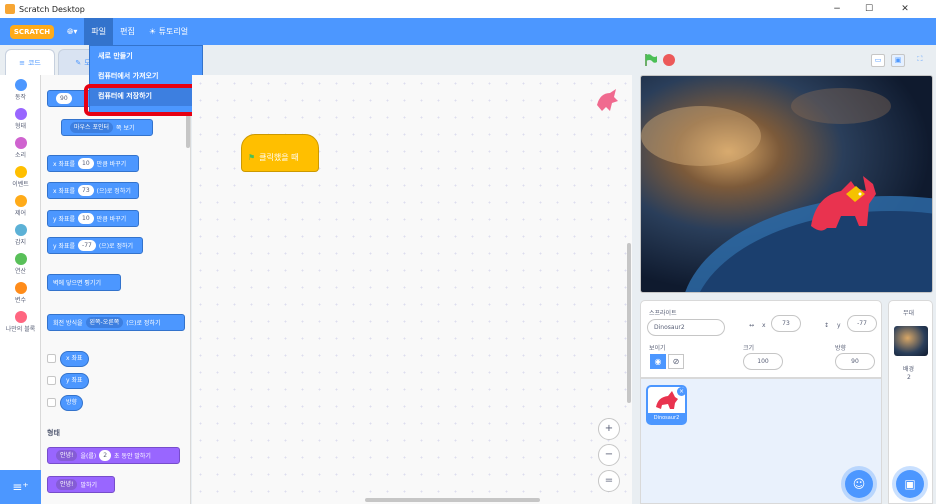 This screenshot has width=936, height=504. Describe the element at coordinates (609, 481) in the screenshot. I see `zoom-reset-button: =` at that location.